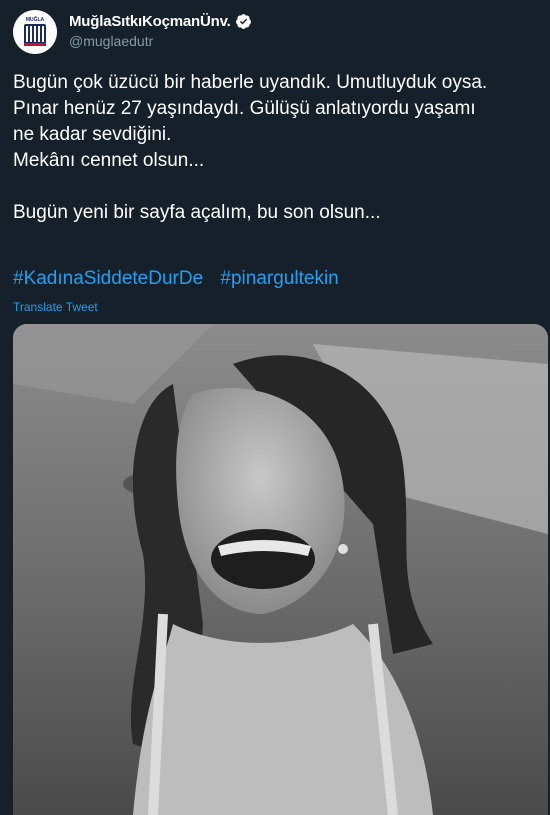 The width and height of the screenshot is (550, 815). I want to click on tweet-line: ne kadar sevdiğini., so click(92, 134).